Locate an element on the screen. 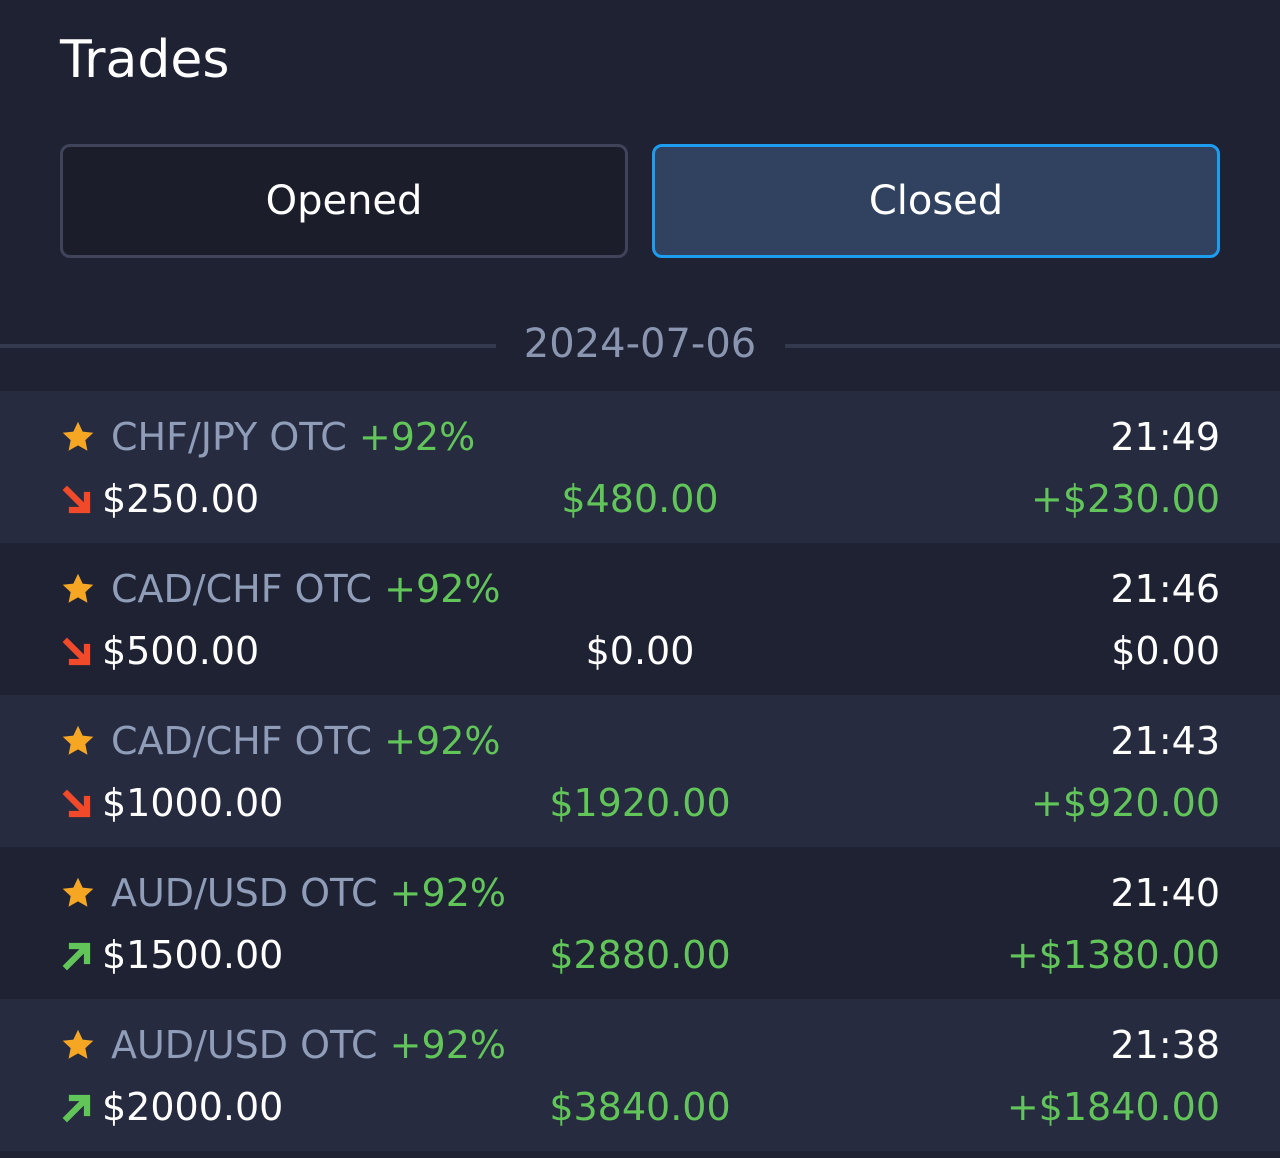 This screenshot has width=1280, height=1158. trade-values: $2000.00 $3840.00 +$1840.00 is located at coordinates (640, 1107).